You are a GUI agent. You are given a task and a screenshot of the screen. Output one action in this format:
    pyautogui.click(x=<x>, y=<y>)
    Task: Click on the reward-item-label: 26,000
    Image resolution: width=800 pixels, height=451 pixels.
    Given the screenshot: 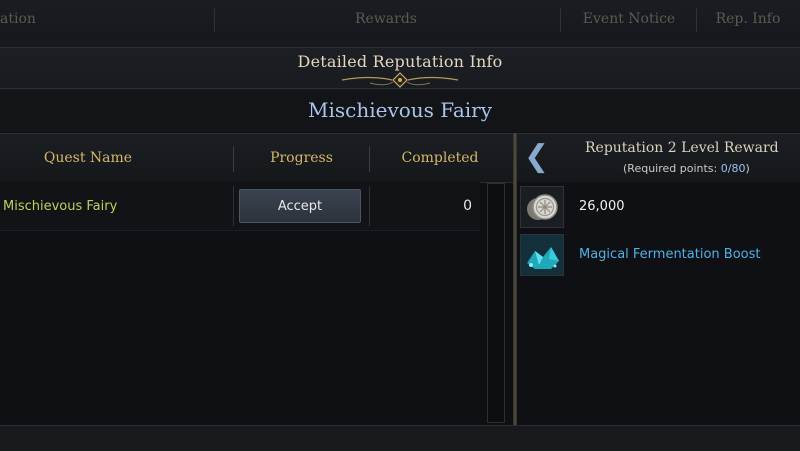 What is the action you would take?
    pyautogui.click(x=602, y=206)
    